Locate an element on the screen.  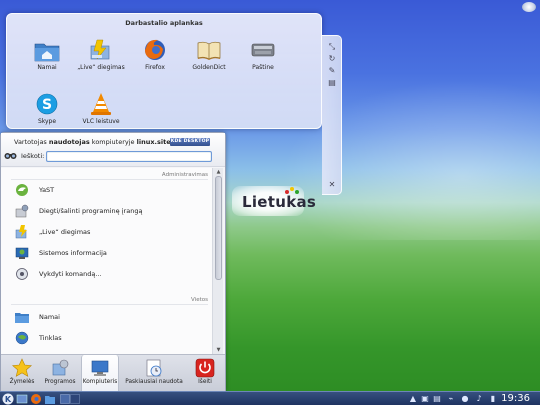
settings-wrench-icon: ✎ is located at coordinates (332, 71).